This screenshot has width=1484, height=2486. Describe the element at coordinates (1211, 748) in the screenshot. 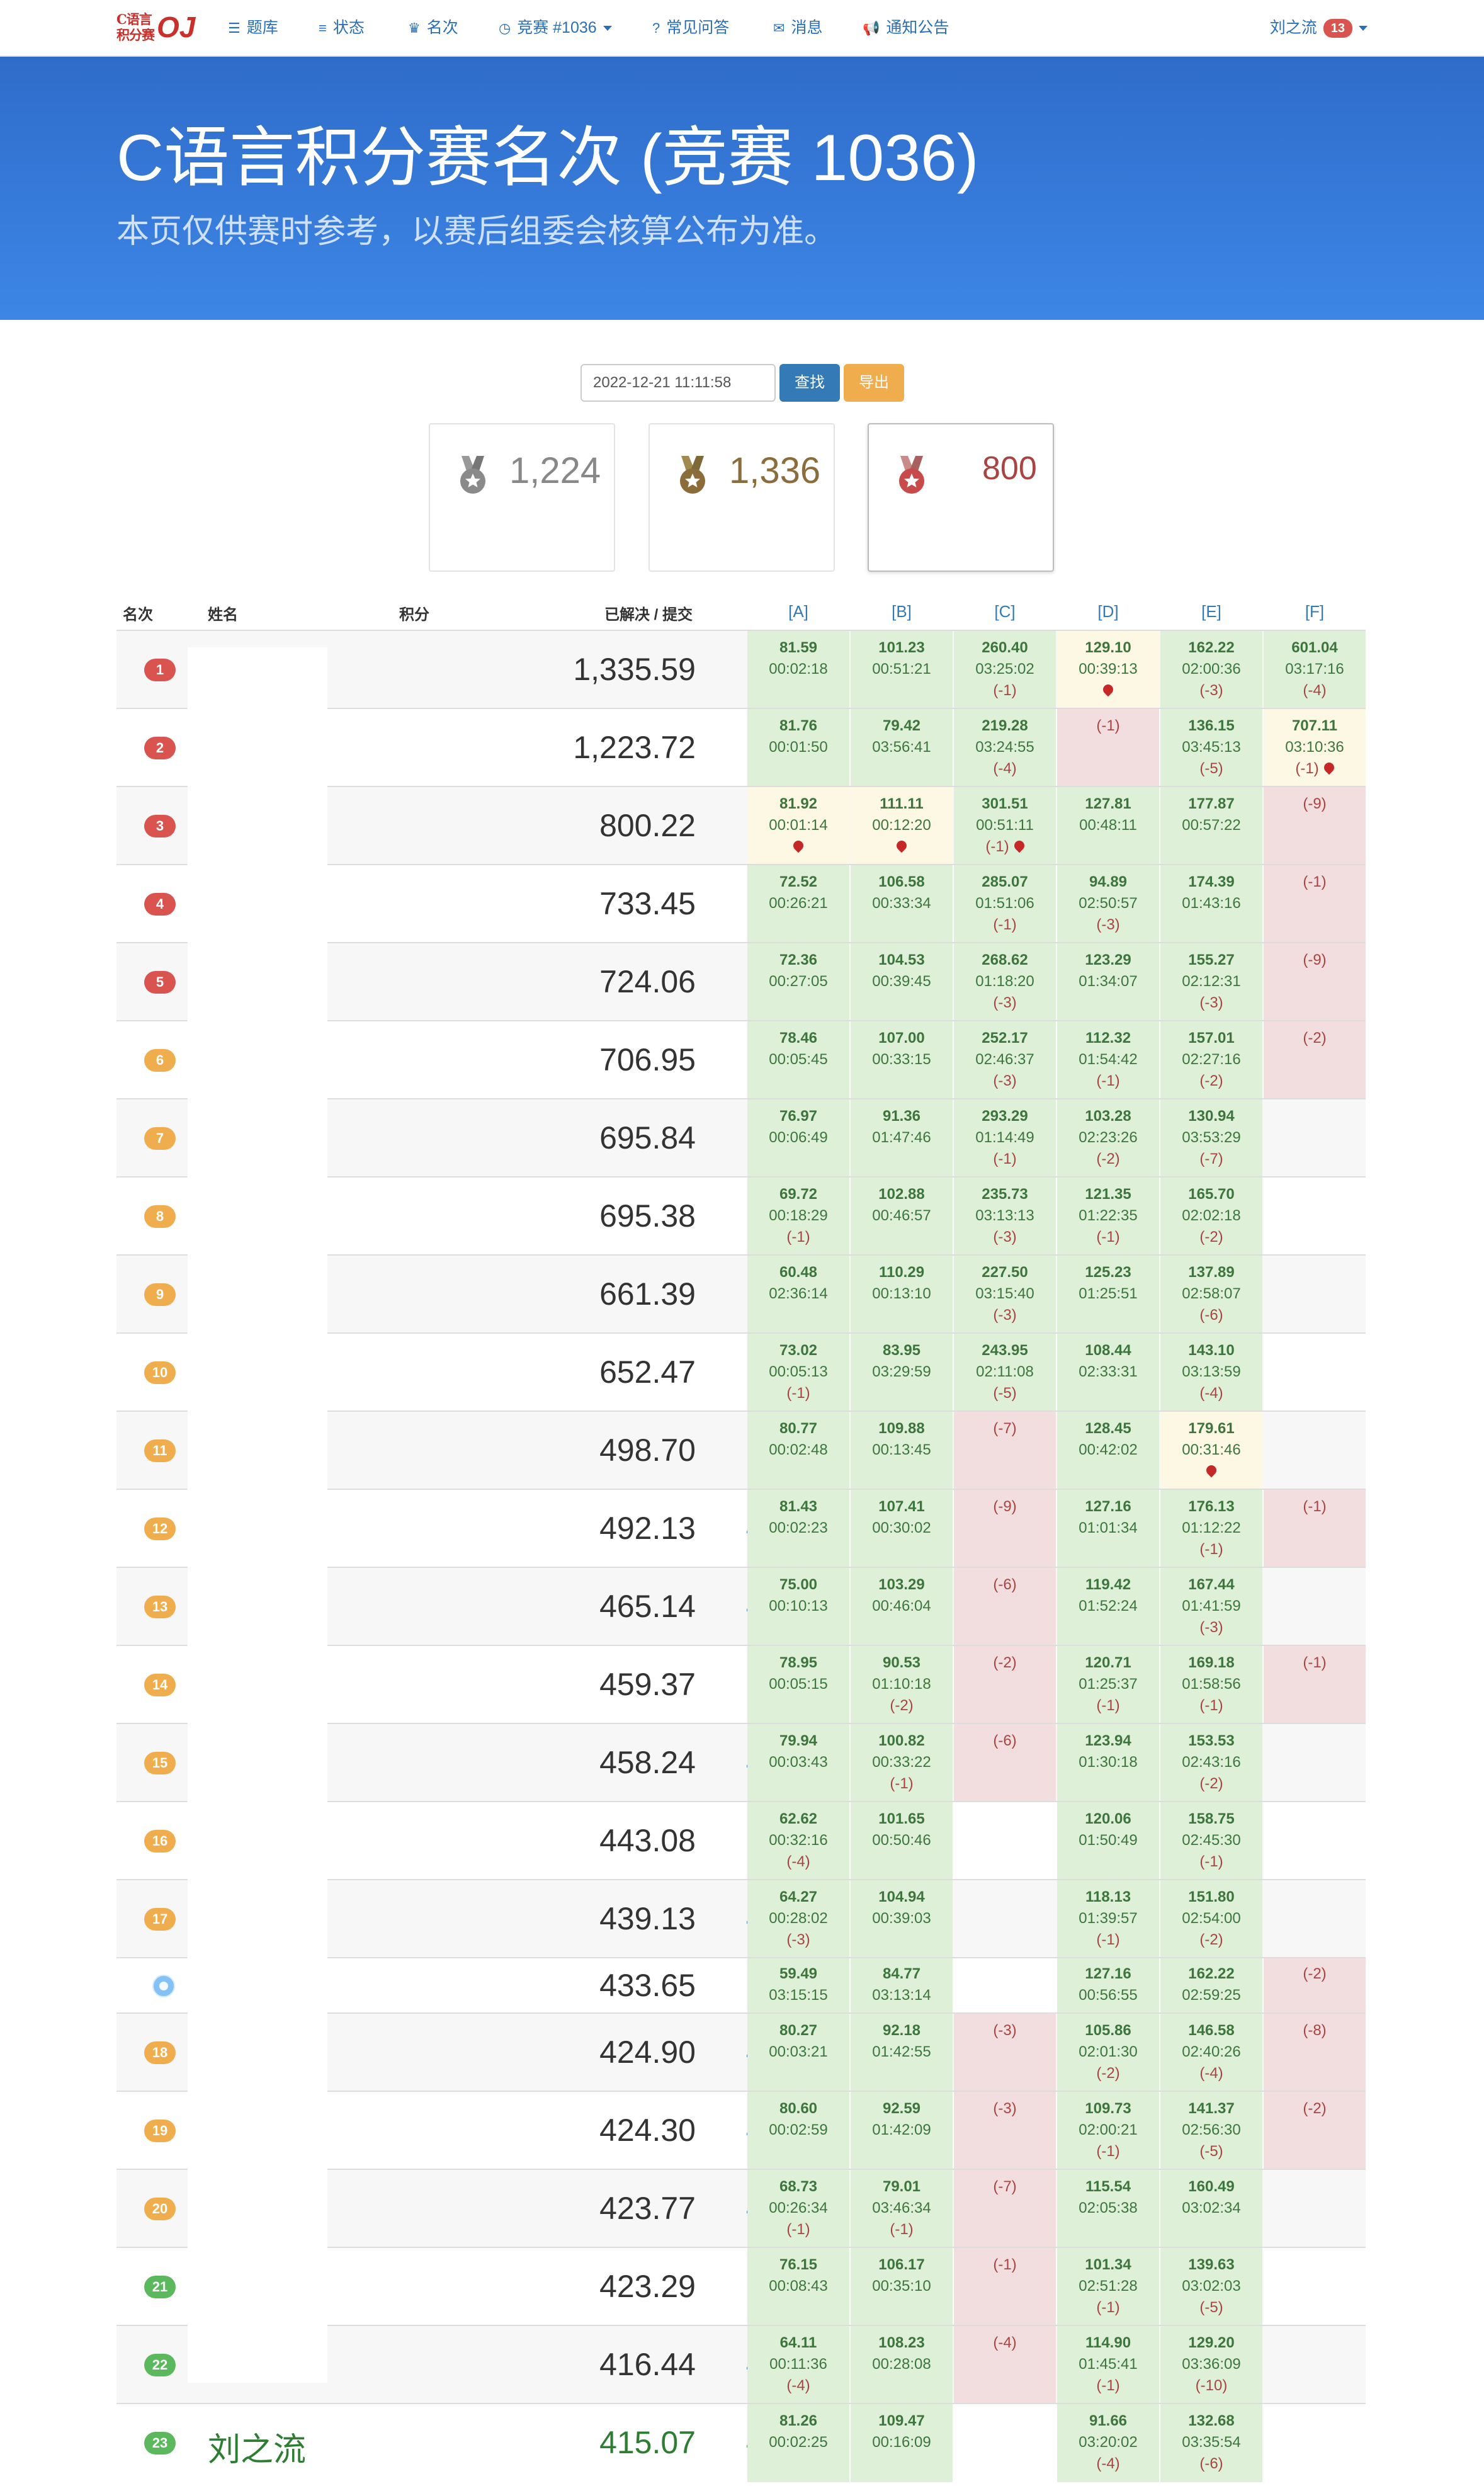

I see `problem-cell-e: 136.15 03:45:13 (-5)` at that location.